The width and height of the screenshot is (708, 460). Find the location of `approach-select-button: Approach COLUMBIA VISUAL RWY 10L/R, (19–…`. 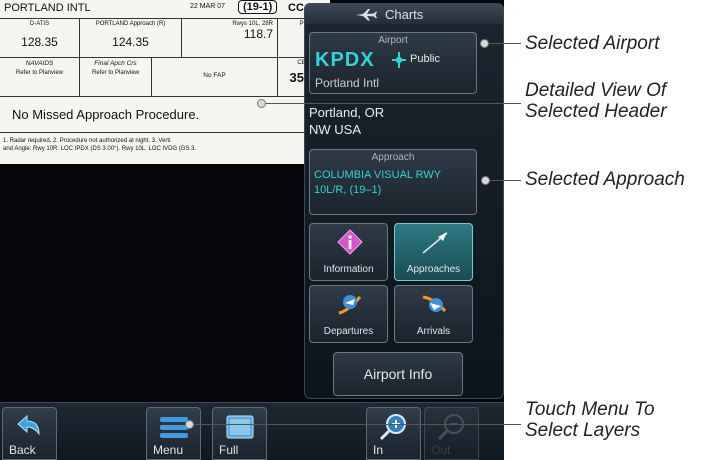

approach-select-button: Approach COLUMBIA VISUAL RWY 10L/R, (19–… is located at coordinates (393, 182).